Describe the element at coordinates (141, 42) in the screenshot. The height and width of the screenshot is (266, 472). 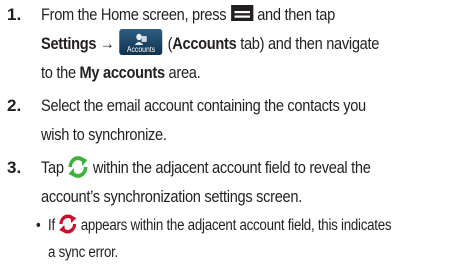
I see `accounts-settings-icon: Accounts` at that location.